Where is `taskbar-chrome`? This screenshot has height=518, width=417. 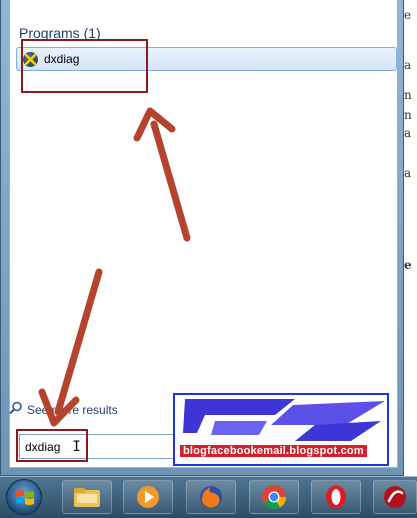 taskbar-chrome is located at coordinates (274, 497).